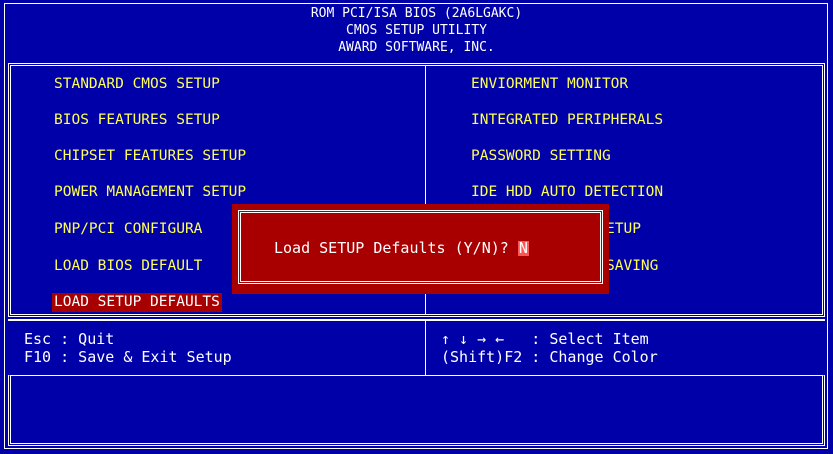  I want to click on menu-item-bios-features-setup: BIOS FEATURES SETUP, so click(137, 120).